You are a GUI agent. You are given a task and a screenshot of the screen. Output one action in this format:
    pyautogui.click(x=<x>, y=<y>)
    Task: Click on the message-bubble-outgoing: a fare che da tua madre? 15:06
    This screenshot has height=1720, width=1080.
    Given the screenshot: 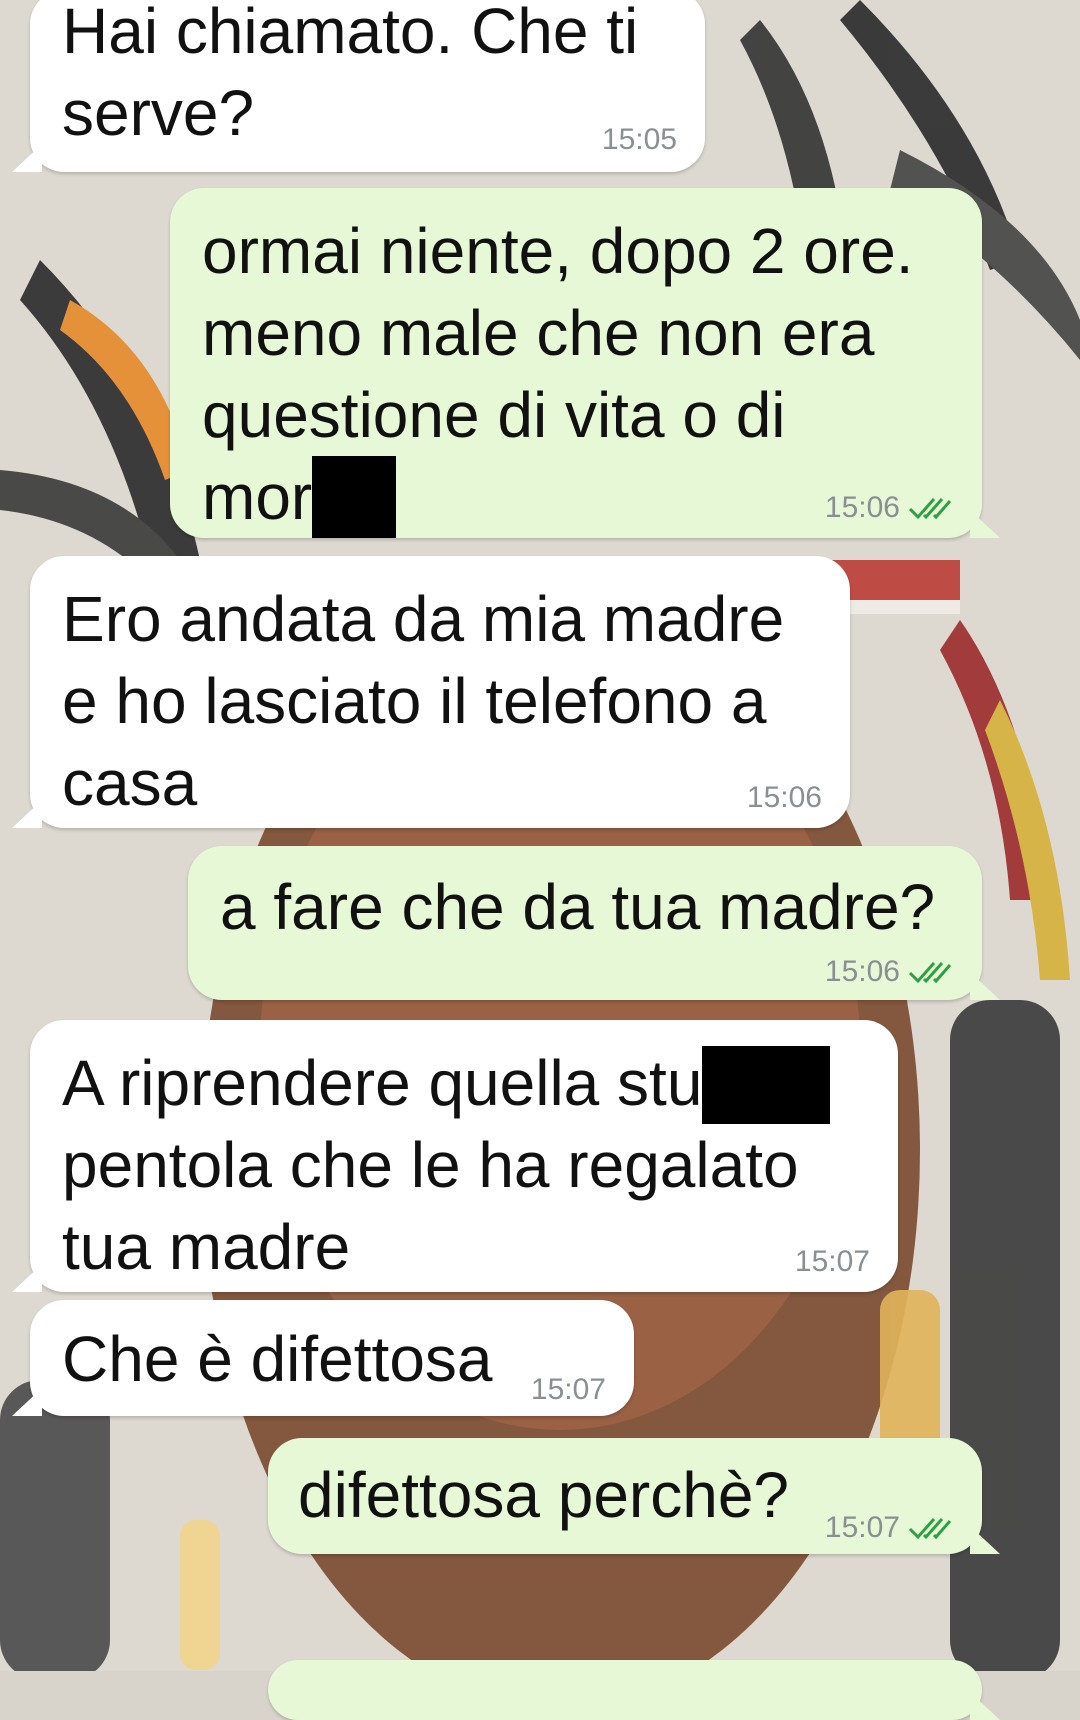 What is the action you would take?
    pyautogui.click(x=594, y=923)
    